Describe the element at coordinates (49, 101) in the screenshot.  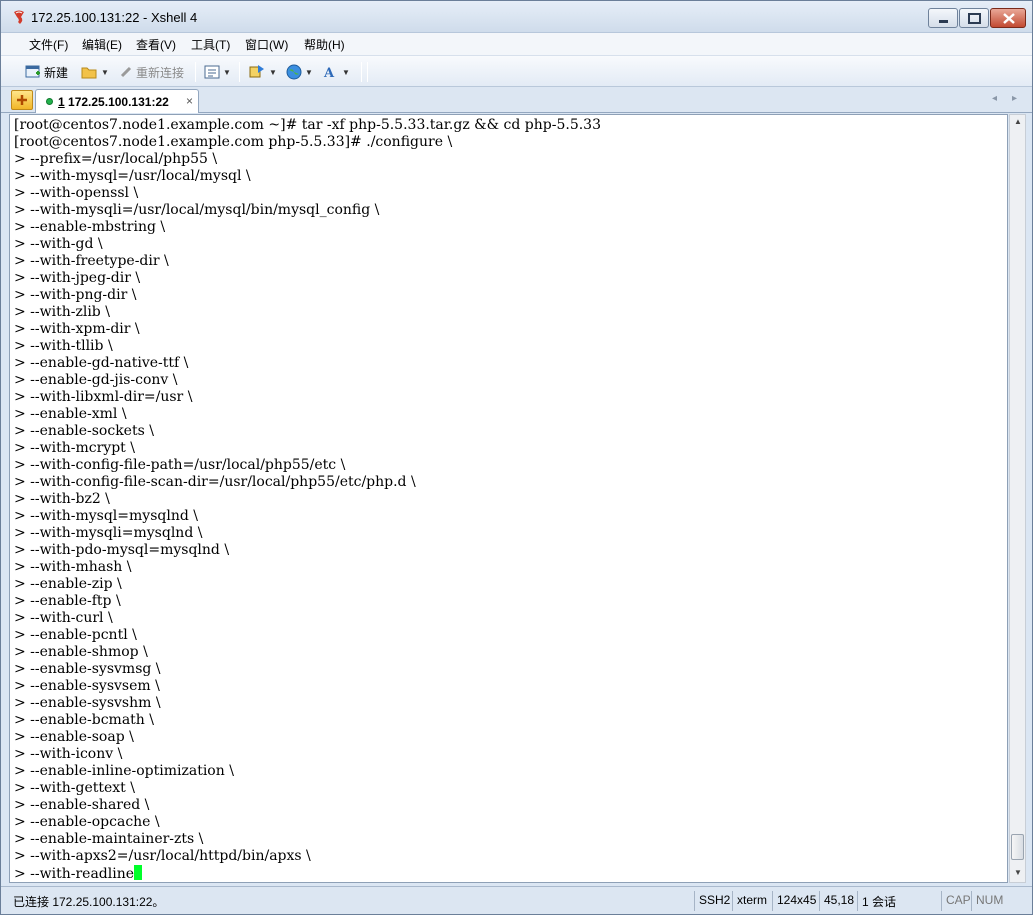
I see `connected-status-icon` at that location.